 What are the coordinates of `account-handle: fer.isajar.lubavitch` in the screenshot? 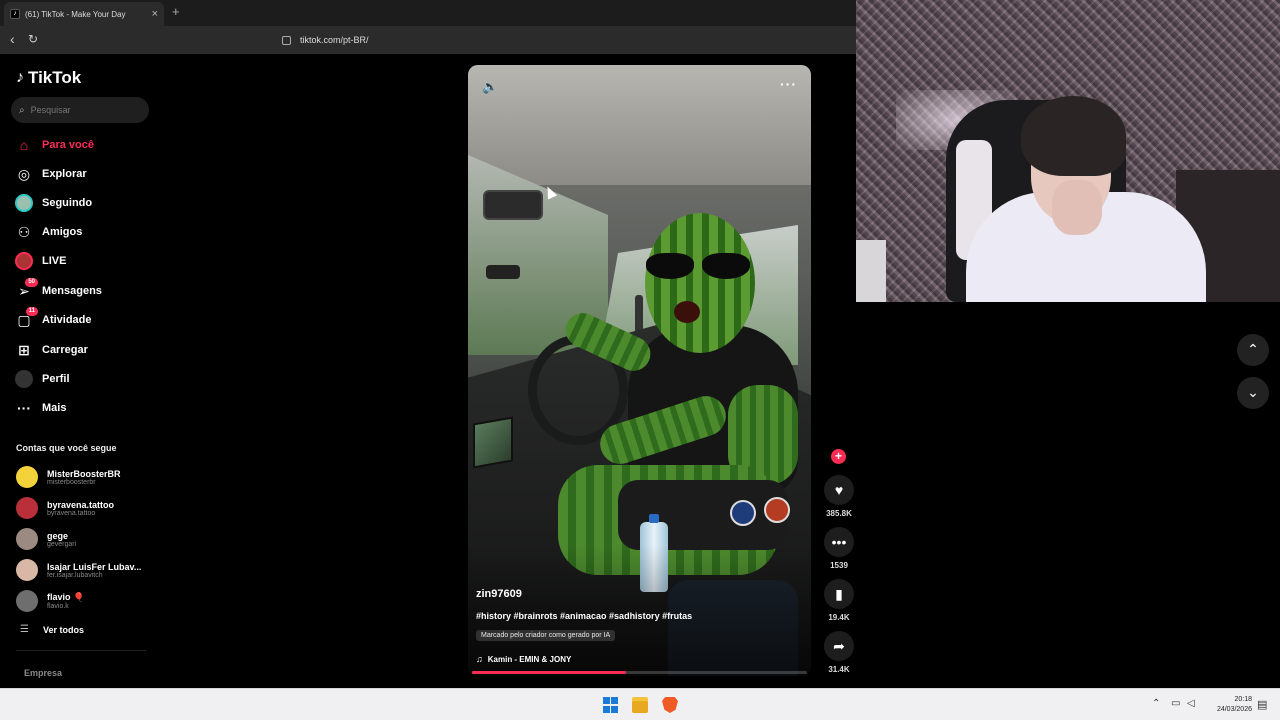 It's located at (75, 575).